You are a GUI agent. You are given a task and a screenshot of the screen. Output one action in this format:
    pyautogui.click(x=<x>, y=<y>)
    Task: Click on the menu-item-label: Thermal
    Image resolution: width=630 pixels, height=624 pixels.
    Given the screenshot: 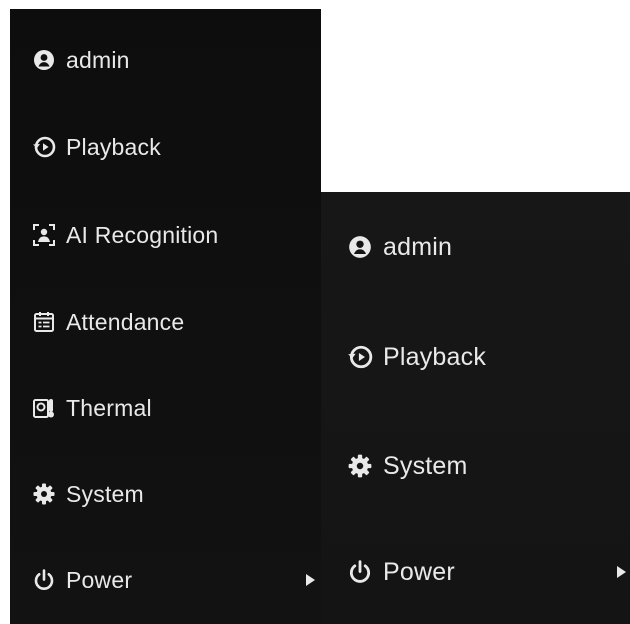 What is the action you would take?
    pyautogui.click(x=109, y=407)
    